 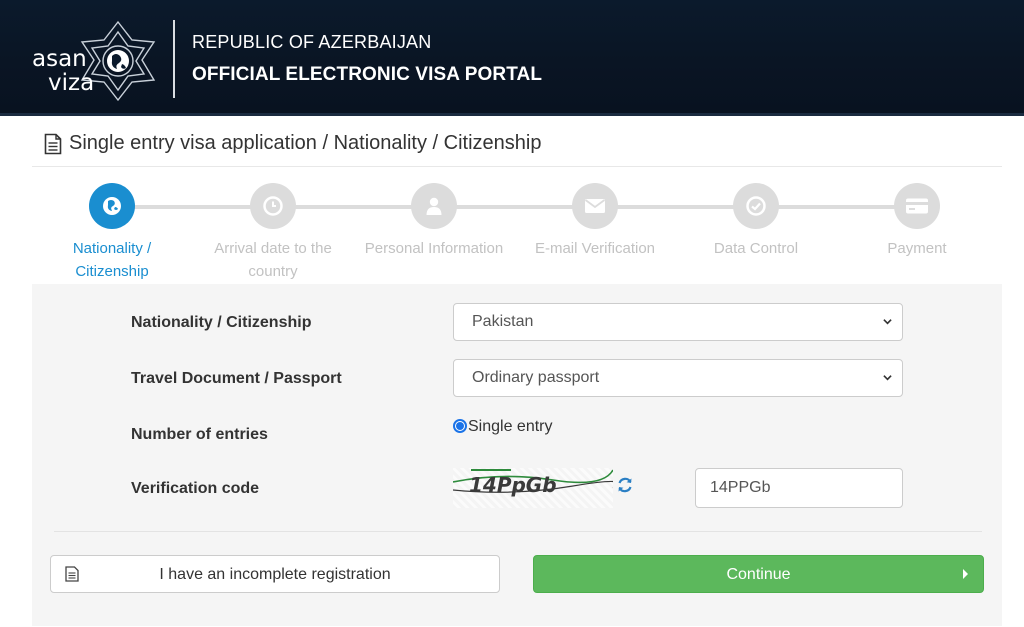 I want to click on step-label: Personal Information, so click(x=434, y=248).